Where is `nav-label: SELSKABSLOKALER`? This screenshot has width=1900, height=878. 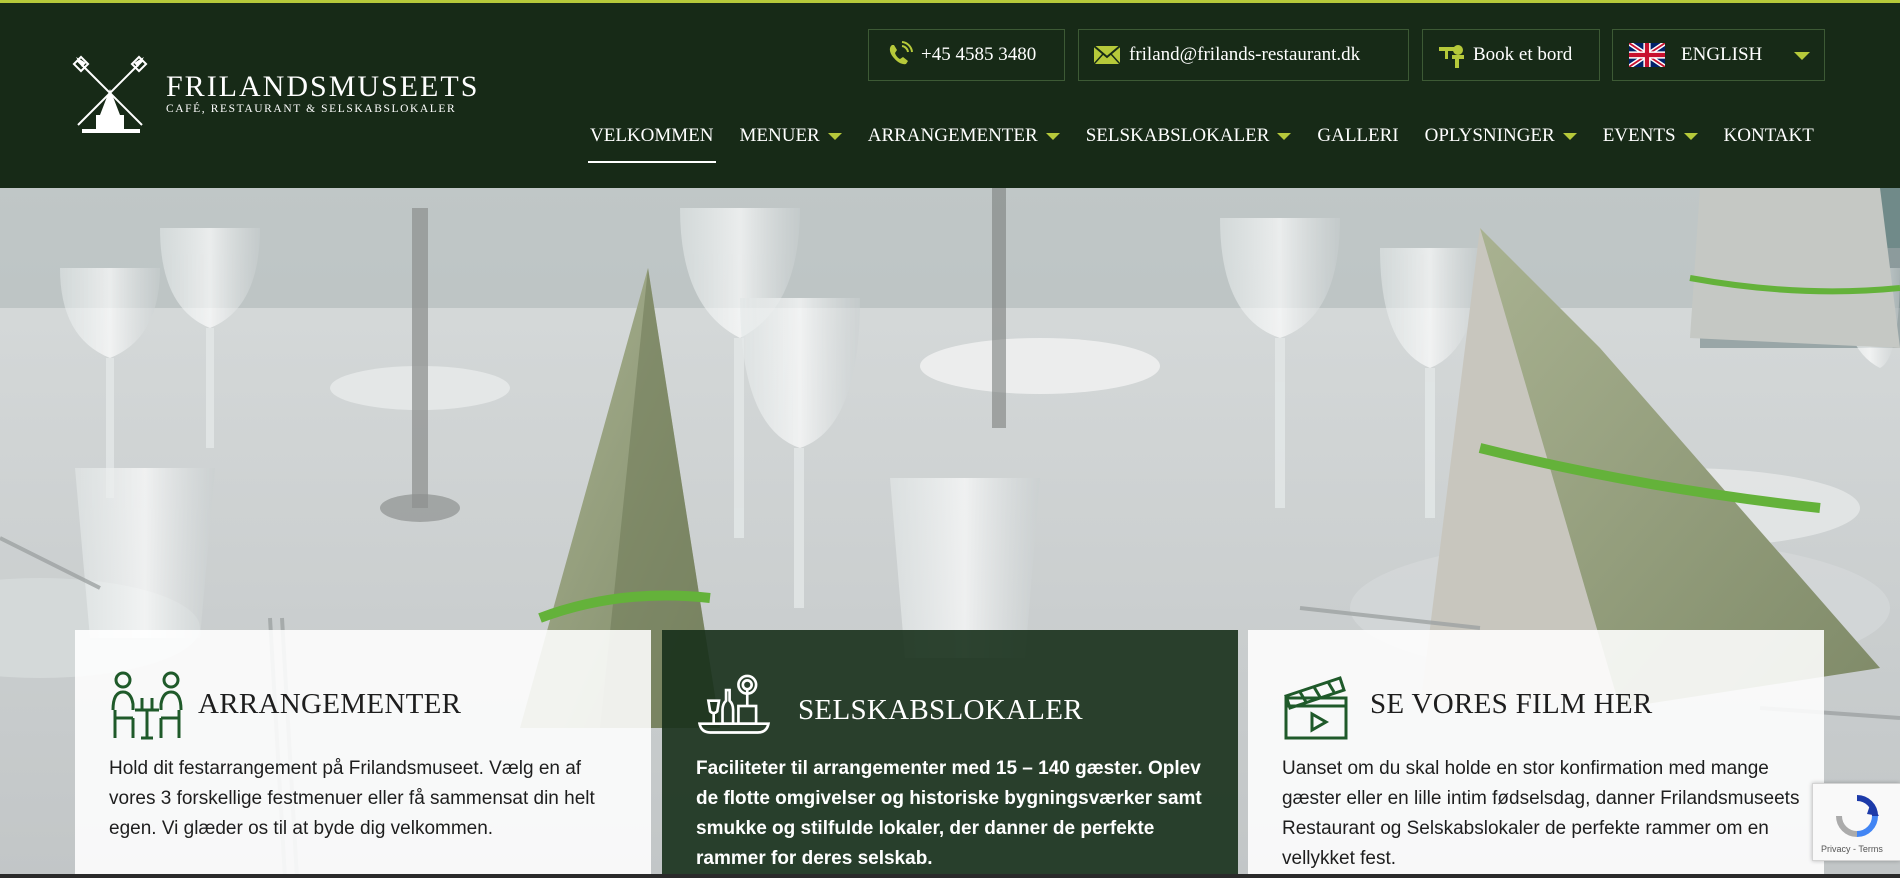 nav-label: SELSKABSLOKALER is located at coordinates (1177, 135).